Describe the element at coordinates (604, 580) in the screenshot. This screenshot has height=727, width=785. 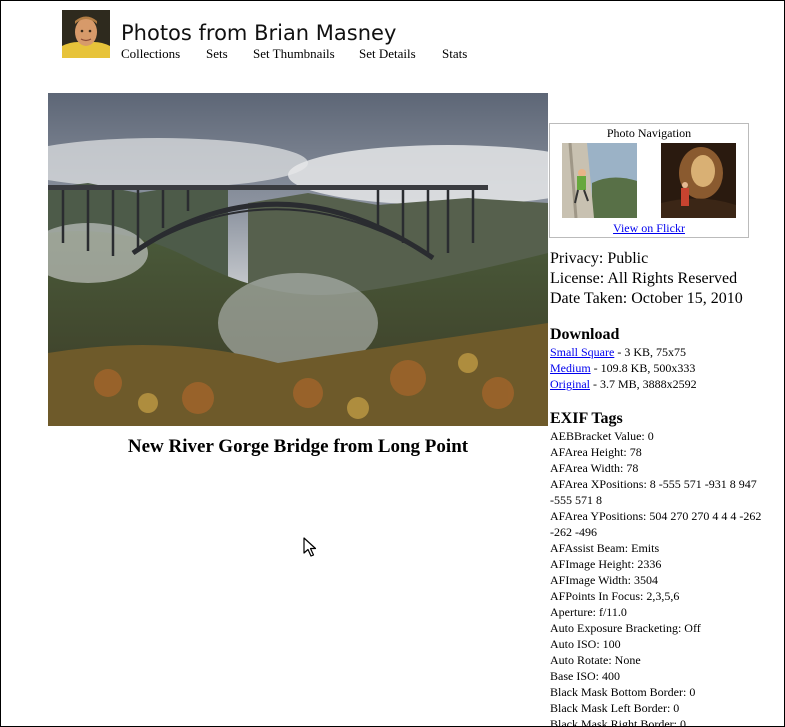
I see `exif-tag: AFImage Width: 3504` at that location.